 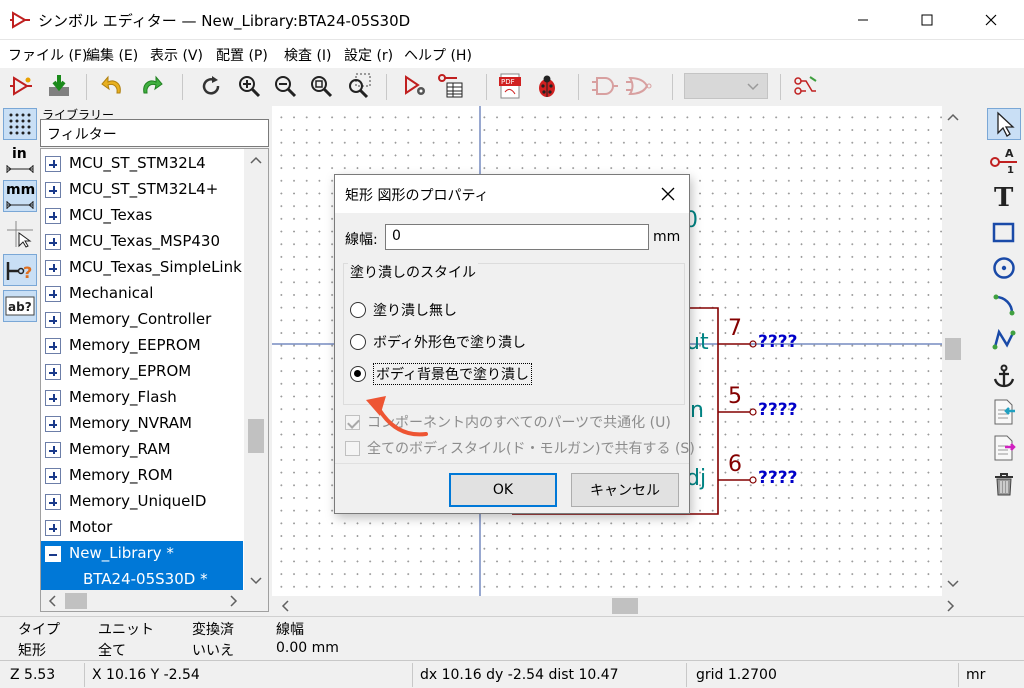 I want to click on canvas-horizontal-scrollbar, so click(x=618, y=606).